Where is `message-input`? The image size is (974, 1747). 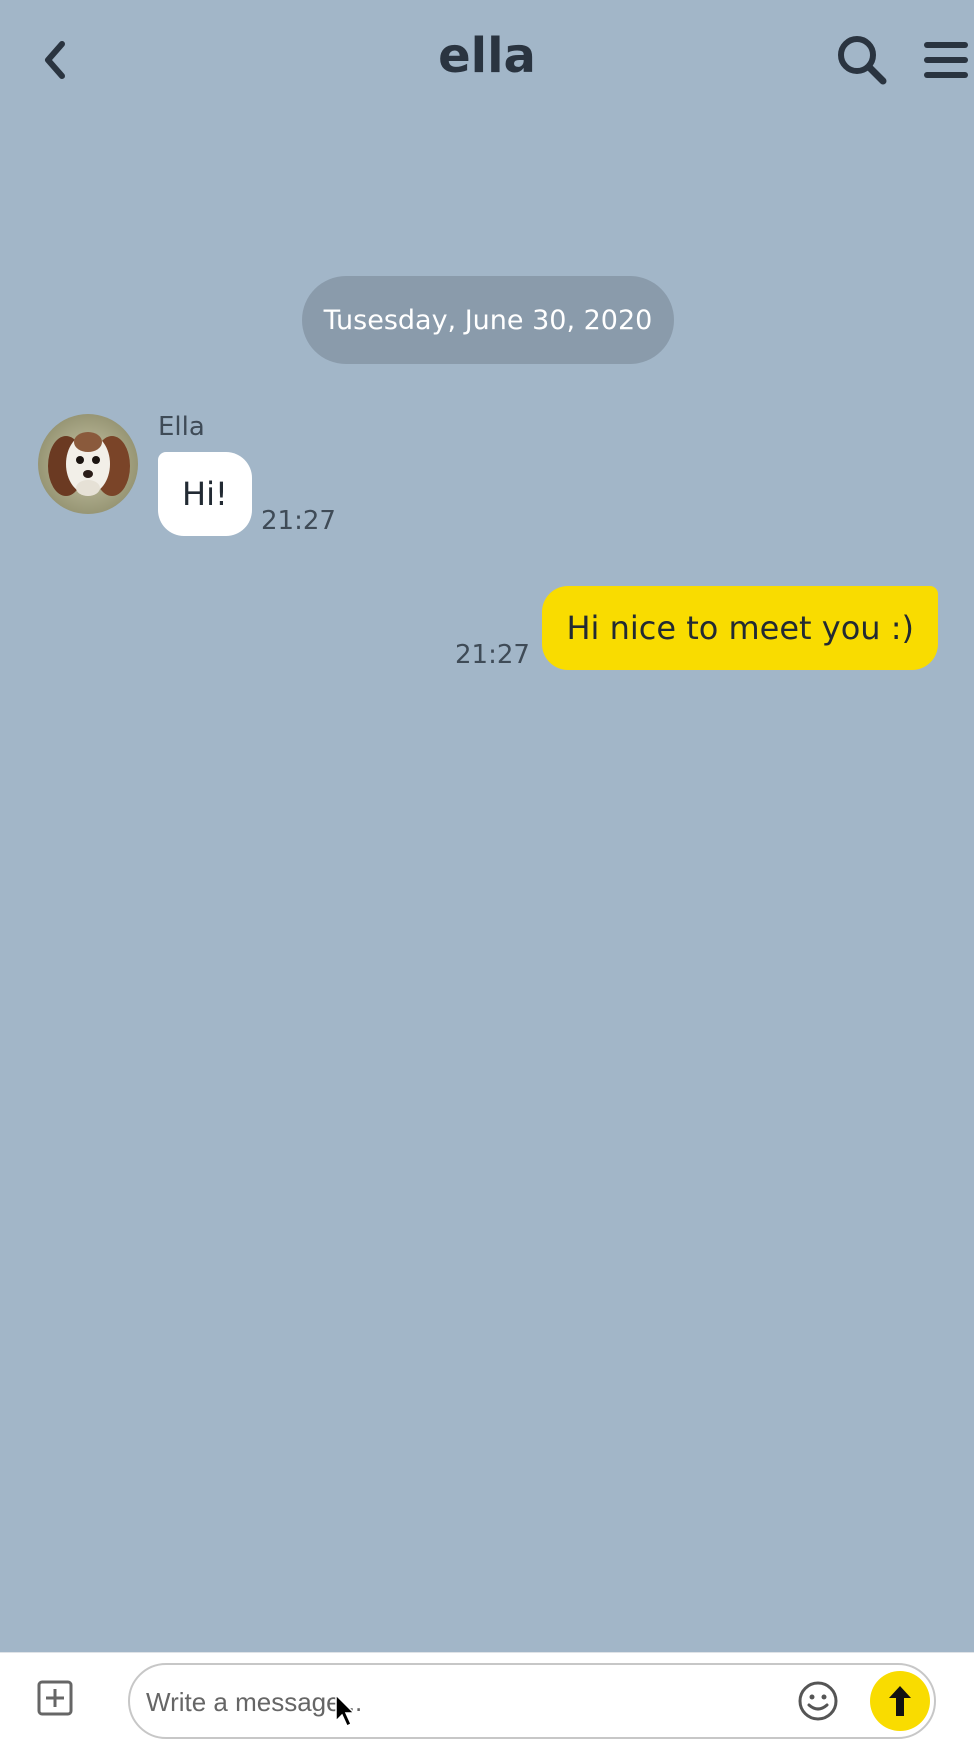 message-input is located at coordinates (456, 1702).